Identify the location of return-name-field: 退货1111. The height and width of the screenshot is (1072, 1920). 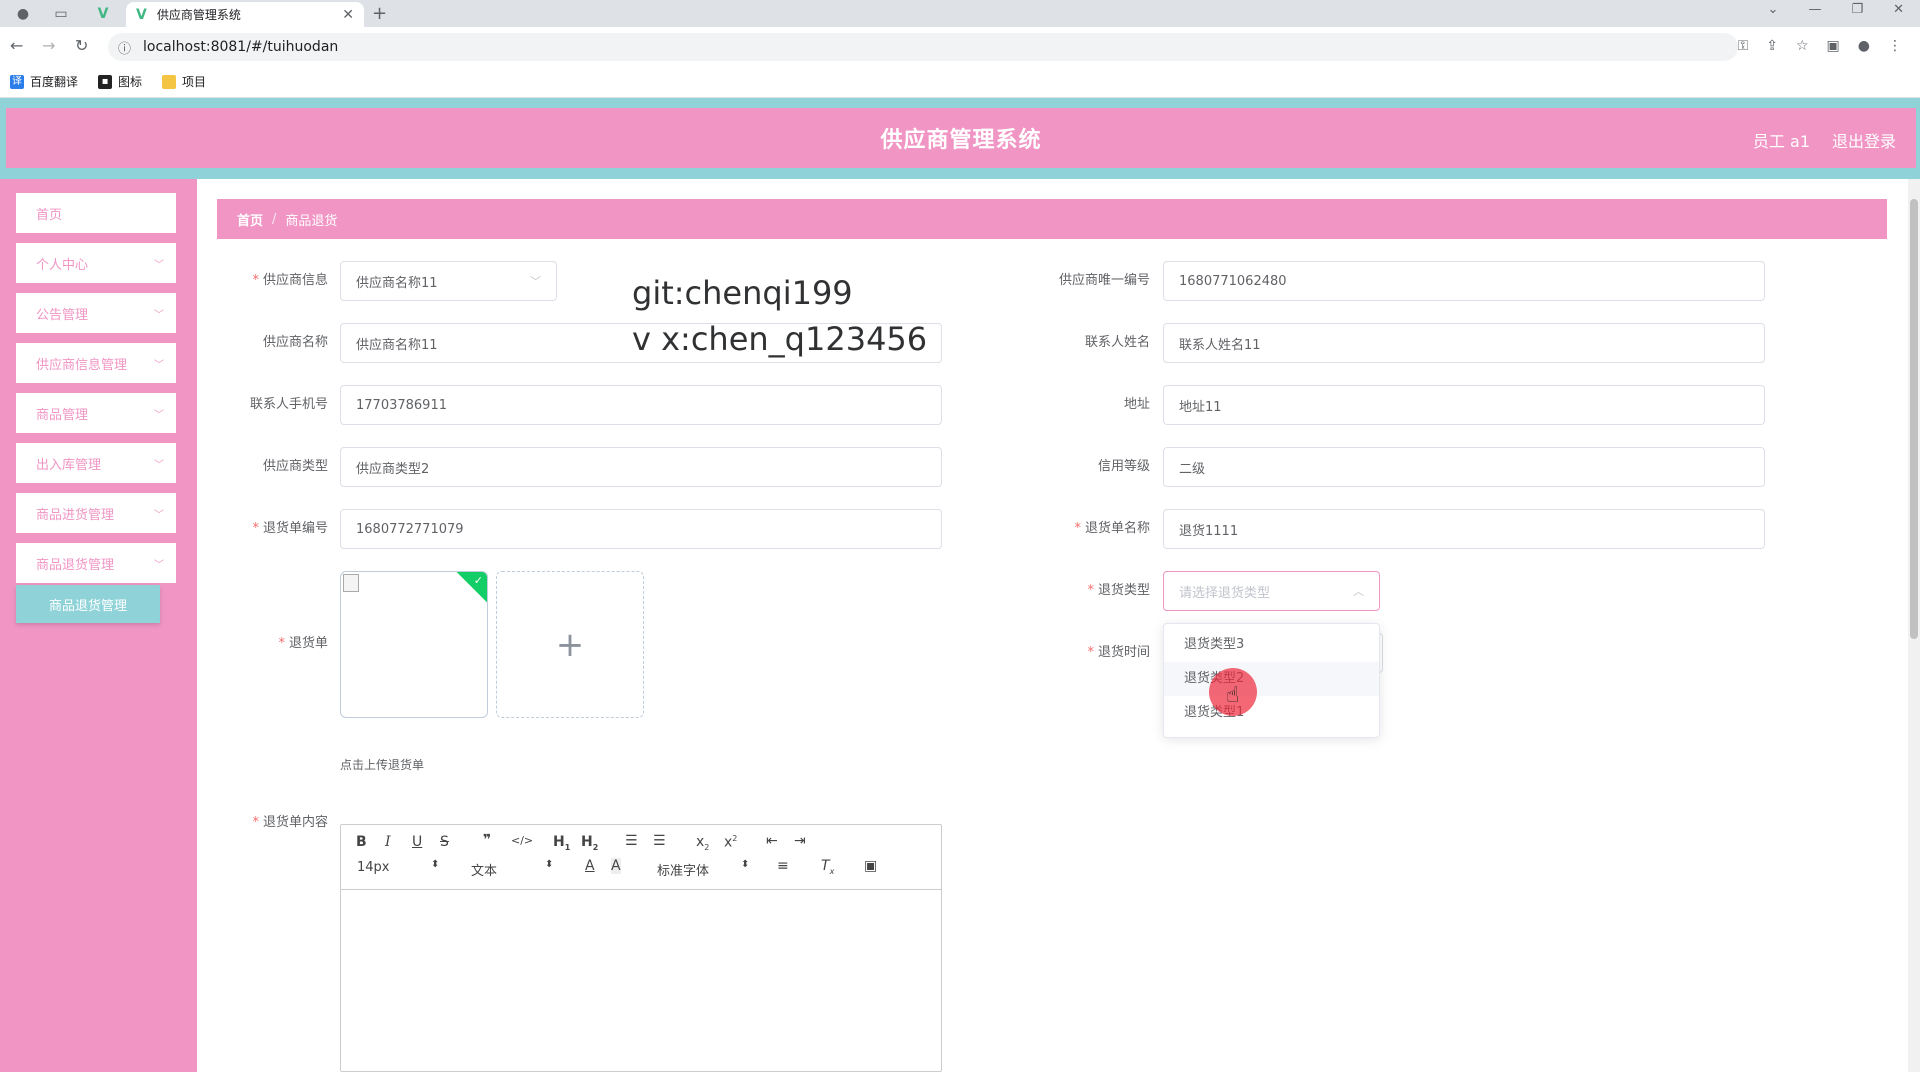
(1464, 529).